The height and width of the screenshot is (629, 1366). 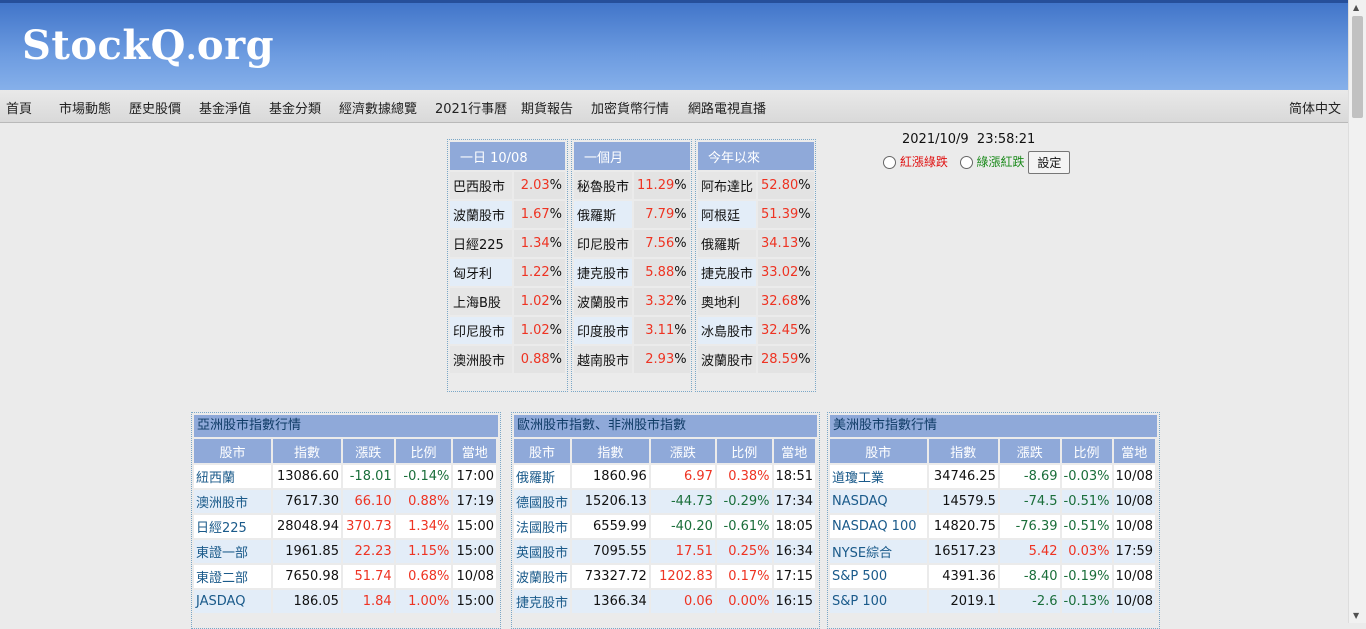 I want to click on perf-value: 7.56%, so click(x=662, y=243).